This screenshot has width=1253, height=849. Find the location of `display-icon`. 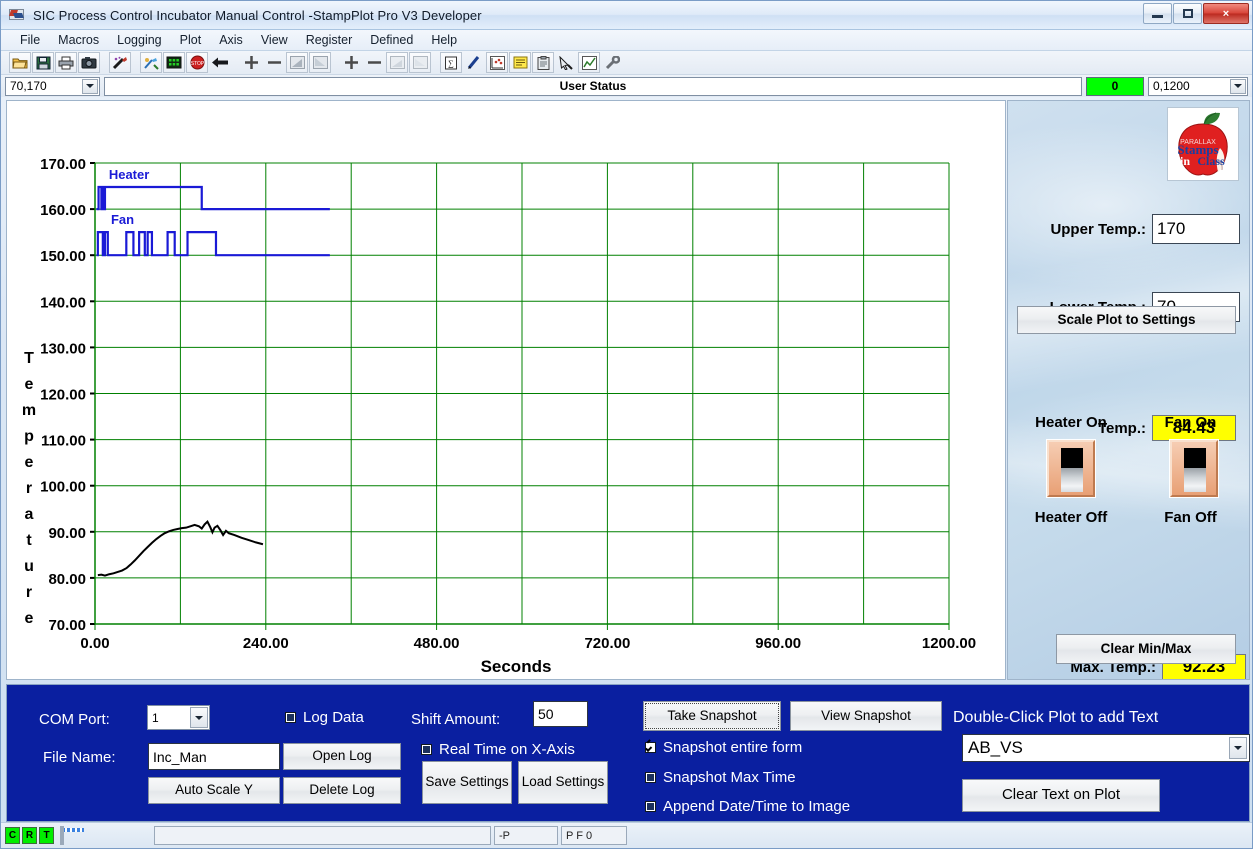

display-icon is located at coordinates (174, 62).